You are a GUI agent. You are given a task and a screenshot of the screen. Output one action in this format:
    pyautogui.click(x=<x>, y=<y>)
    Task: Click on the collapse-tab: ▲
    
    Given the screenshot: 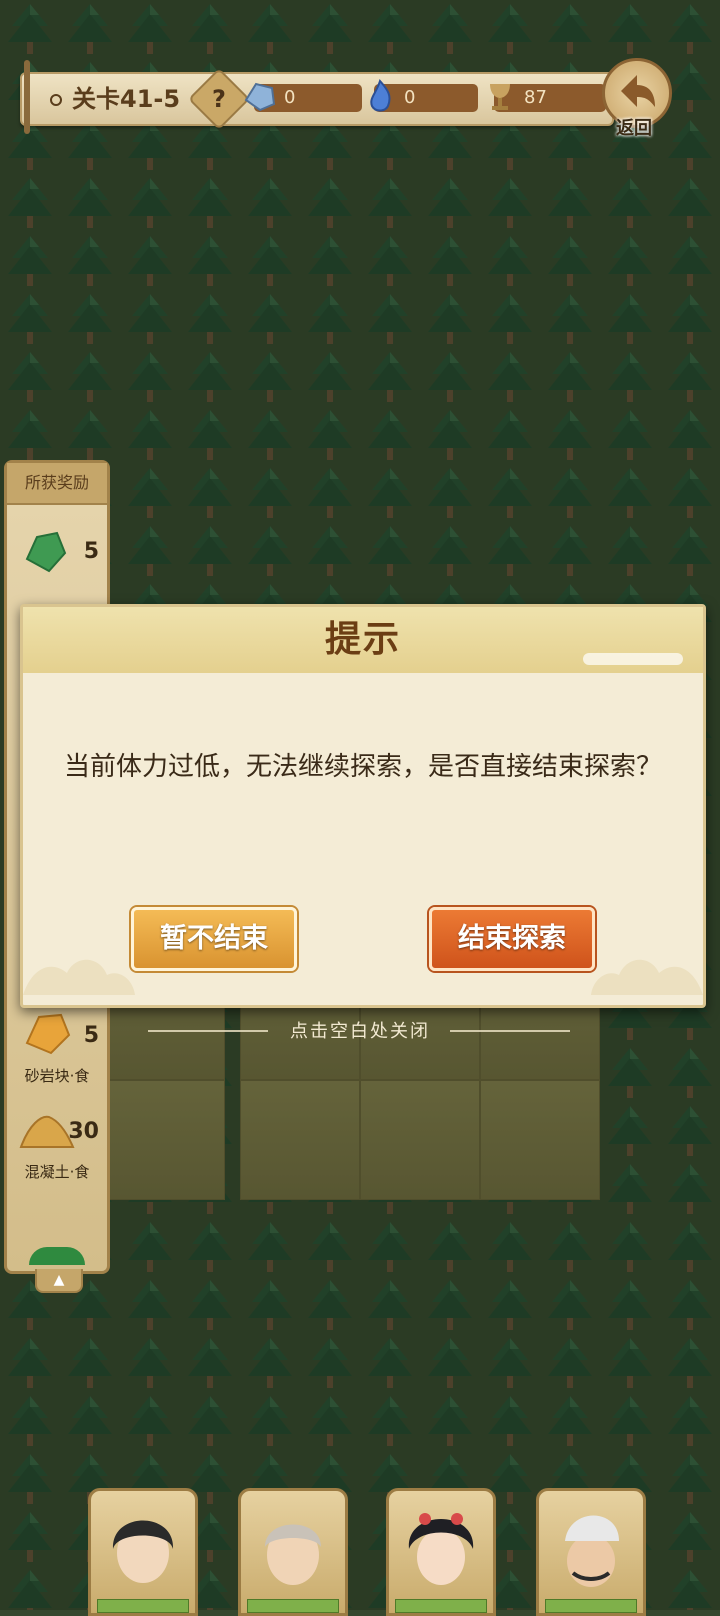 What is the action you would take?
    pyautogui.click(x=59, y=1281)
    